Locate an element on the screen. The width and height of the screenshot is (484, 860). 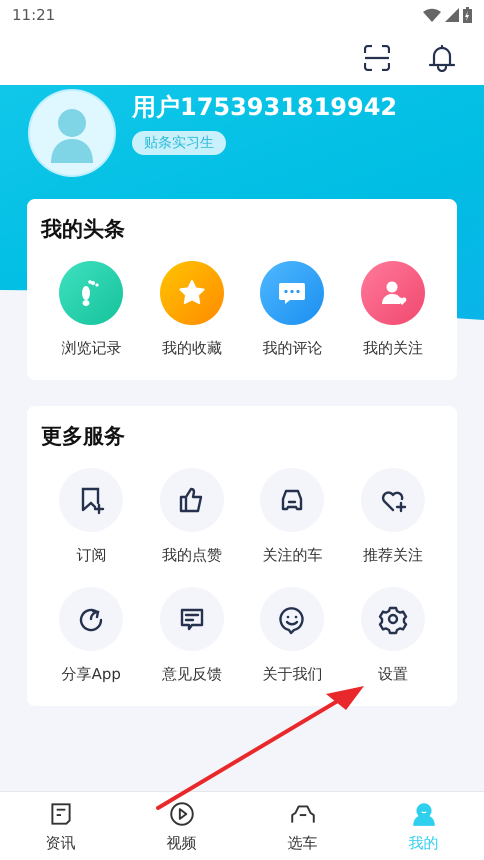
username: 用户1753931819942 is located at coordinates (265, 107).